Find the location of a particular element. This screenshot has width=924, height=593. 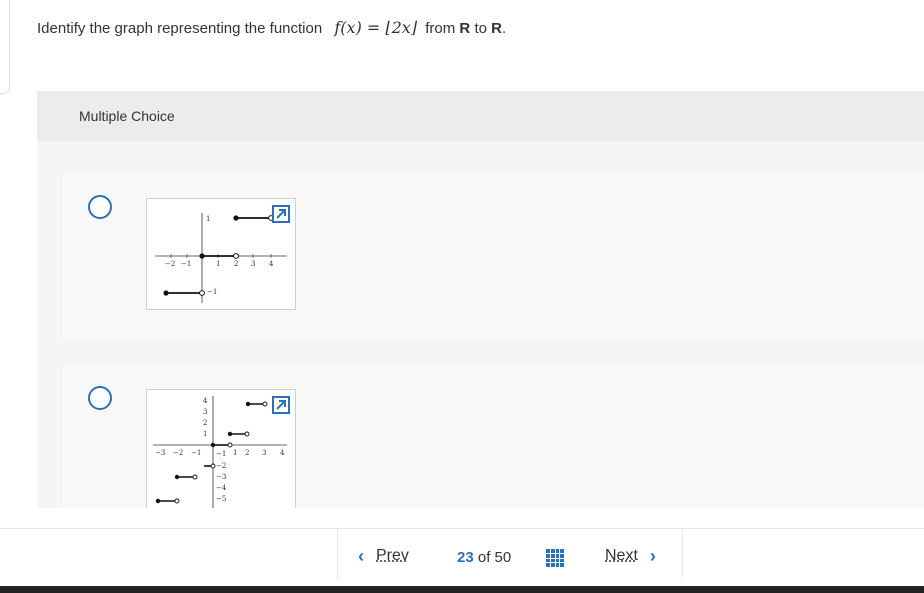

y-tick-label: −4 is located at coordinates (221, 488).